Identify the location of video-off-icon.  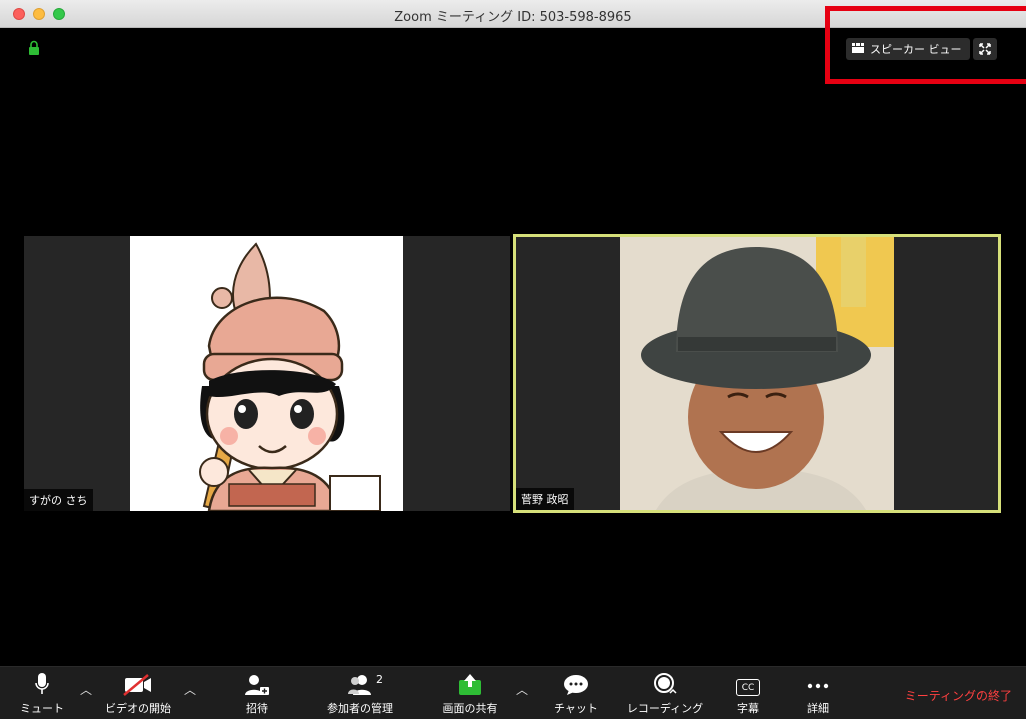
(137, 685).